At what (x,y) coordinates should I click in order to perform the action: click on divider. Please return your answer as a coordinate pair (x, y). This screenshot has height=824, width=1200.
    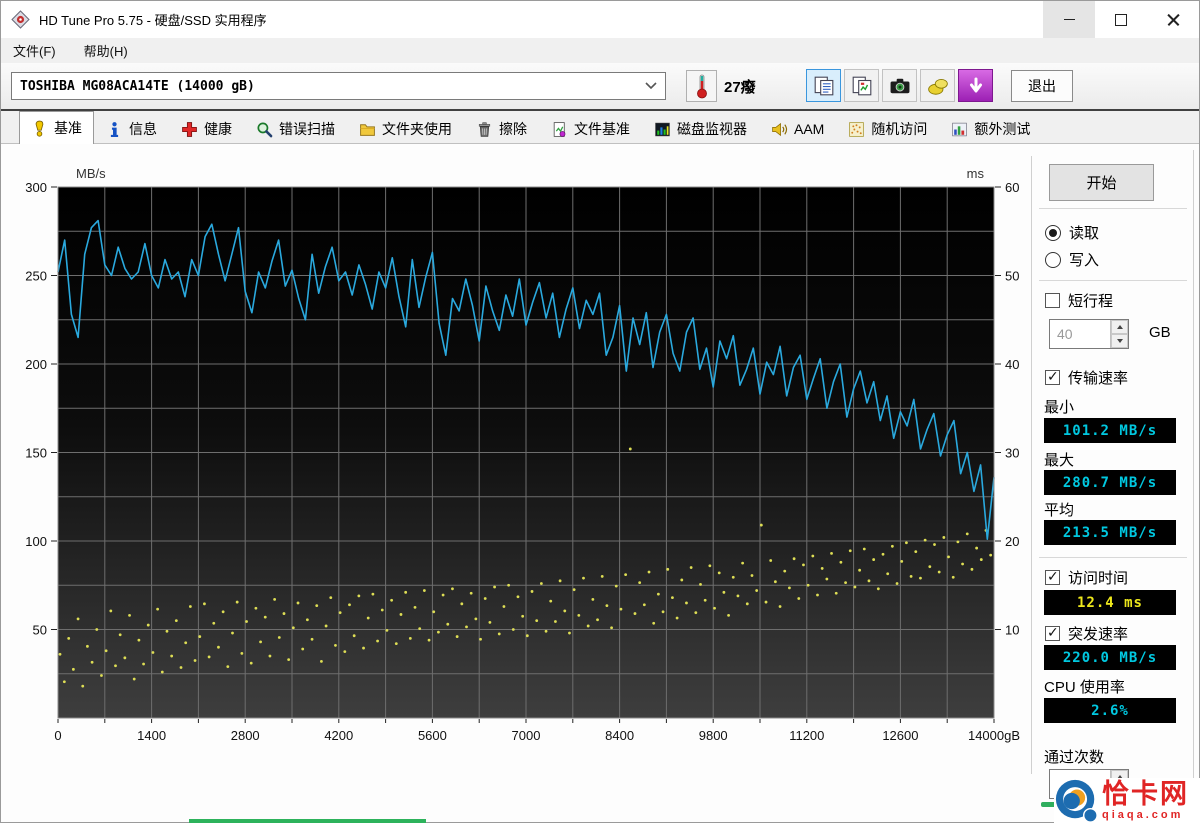
    Looking at the image, I should click on (1113, 280).